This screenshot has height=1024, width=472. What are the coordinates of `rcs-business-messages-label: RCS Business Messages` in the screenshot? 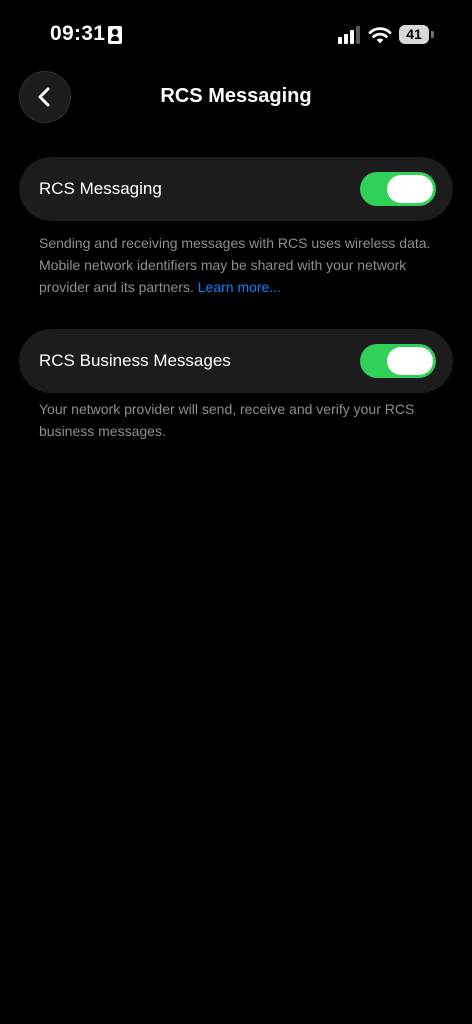 It's located at (135, 360).